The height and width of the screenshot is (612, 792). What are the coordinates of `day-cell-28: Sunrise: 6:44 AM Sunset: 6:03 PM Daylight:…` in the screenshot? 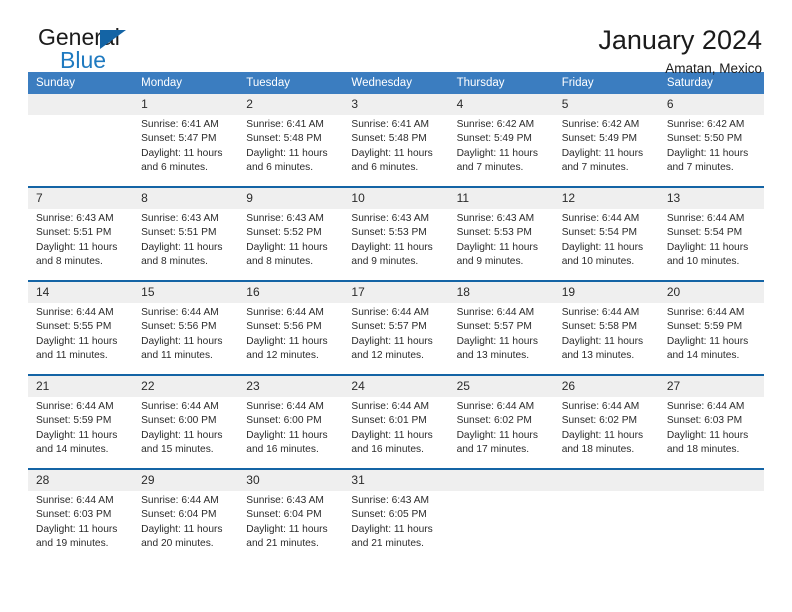 It's located at (81, 526).